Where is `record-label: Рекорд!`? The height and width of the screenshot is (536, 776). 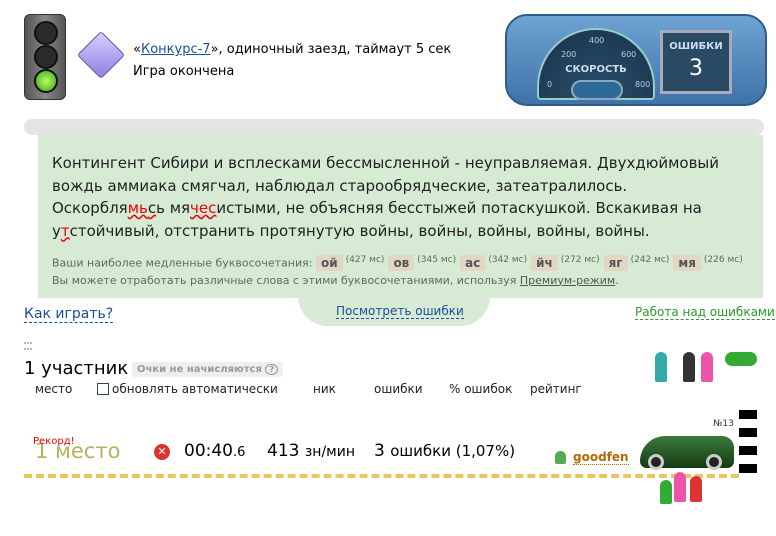 record-label: Рекорд! is located at coordinates (54, 441).